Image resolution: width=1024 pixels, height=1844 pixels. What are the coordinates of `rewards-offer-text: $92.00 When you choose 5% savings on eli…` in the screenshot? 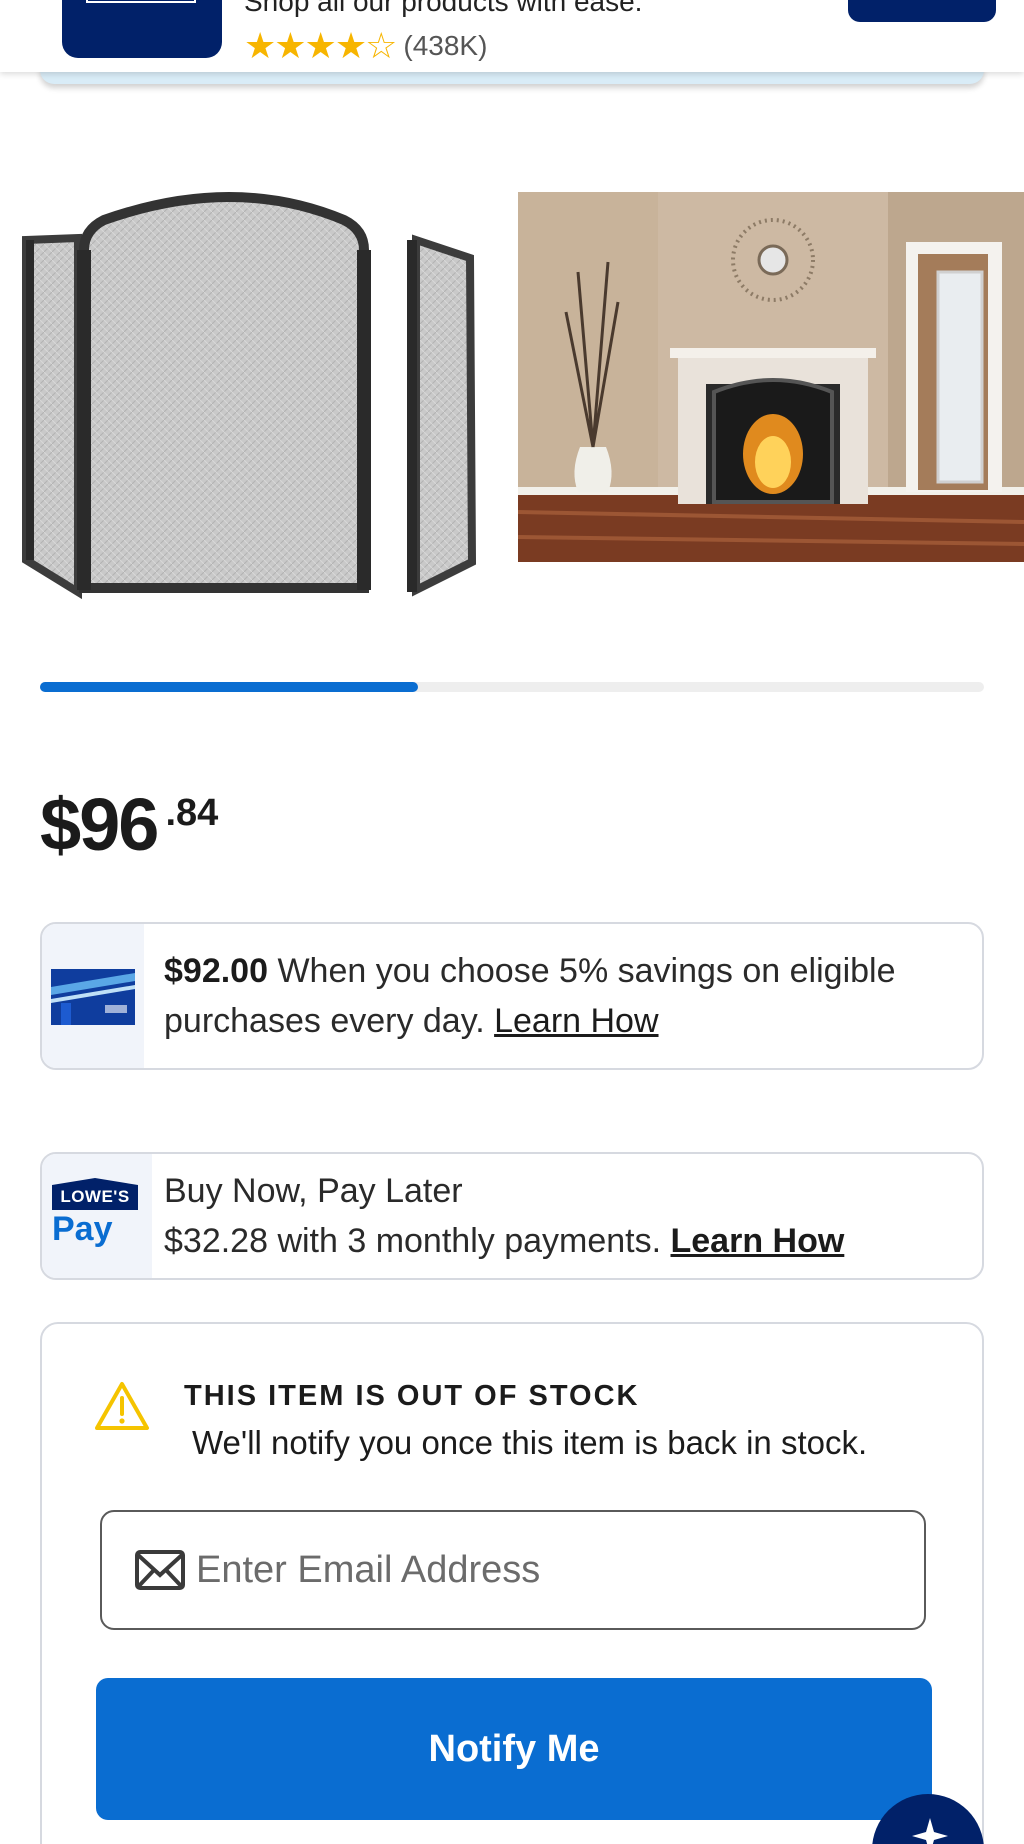 It's located at (563, 996).